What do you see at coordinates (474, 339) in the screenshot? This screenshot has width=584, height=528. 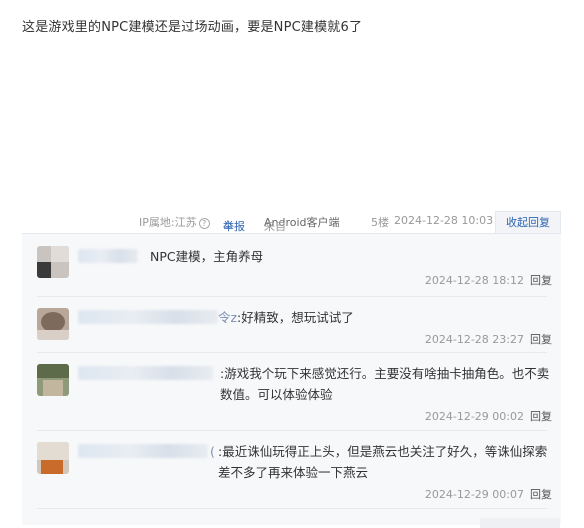 I see `reply-time: 2024-12-28 23:27` at bounding box center [474, 339].